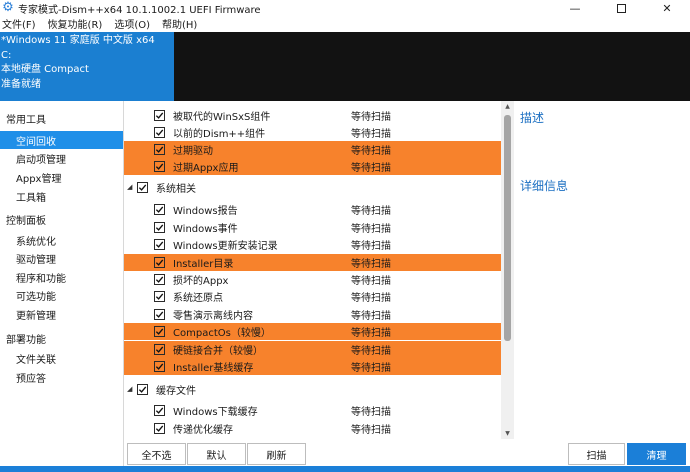 Image resolution: width=690 pixels, height=472 pixels. I want to click on sidebar-group-deploy: 部署功能, so click(26, 340).